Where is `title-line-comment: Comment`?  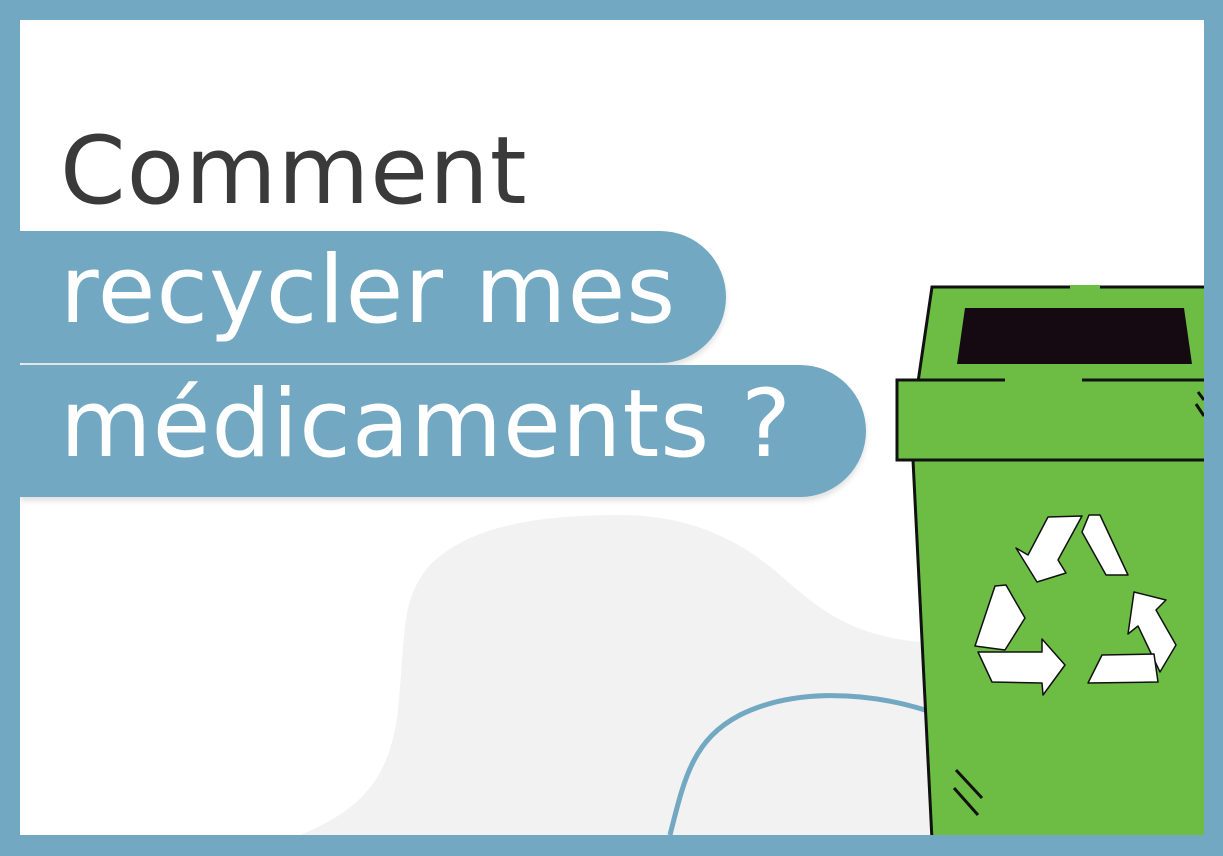 title-line-comment: Comment is located at coordinates (294, 171).